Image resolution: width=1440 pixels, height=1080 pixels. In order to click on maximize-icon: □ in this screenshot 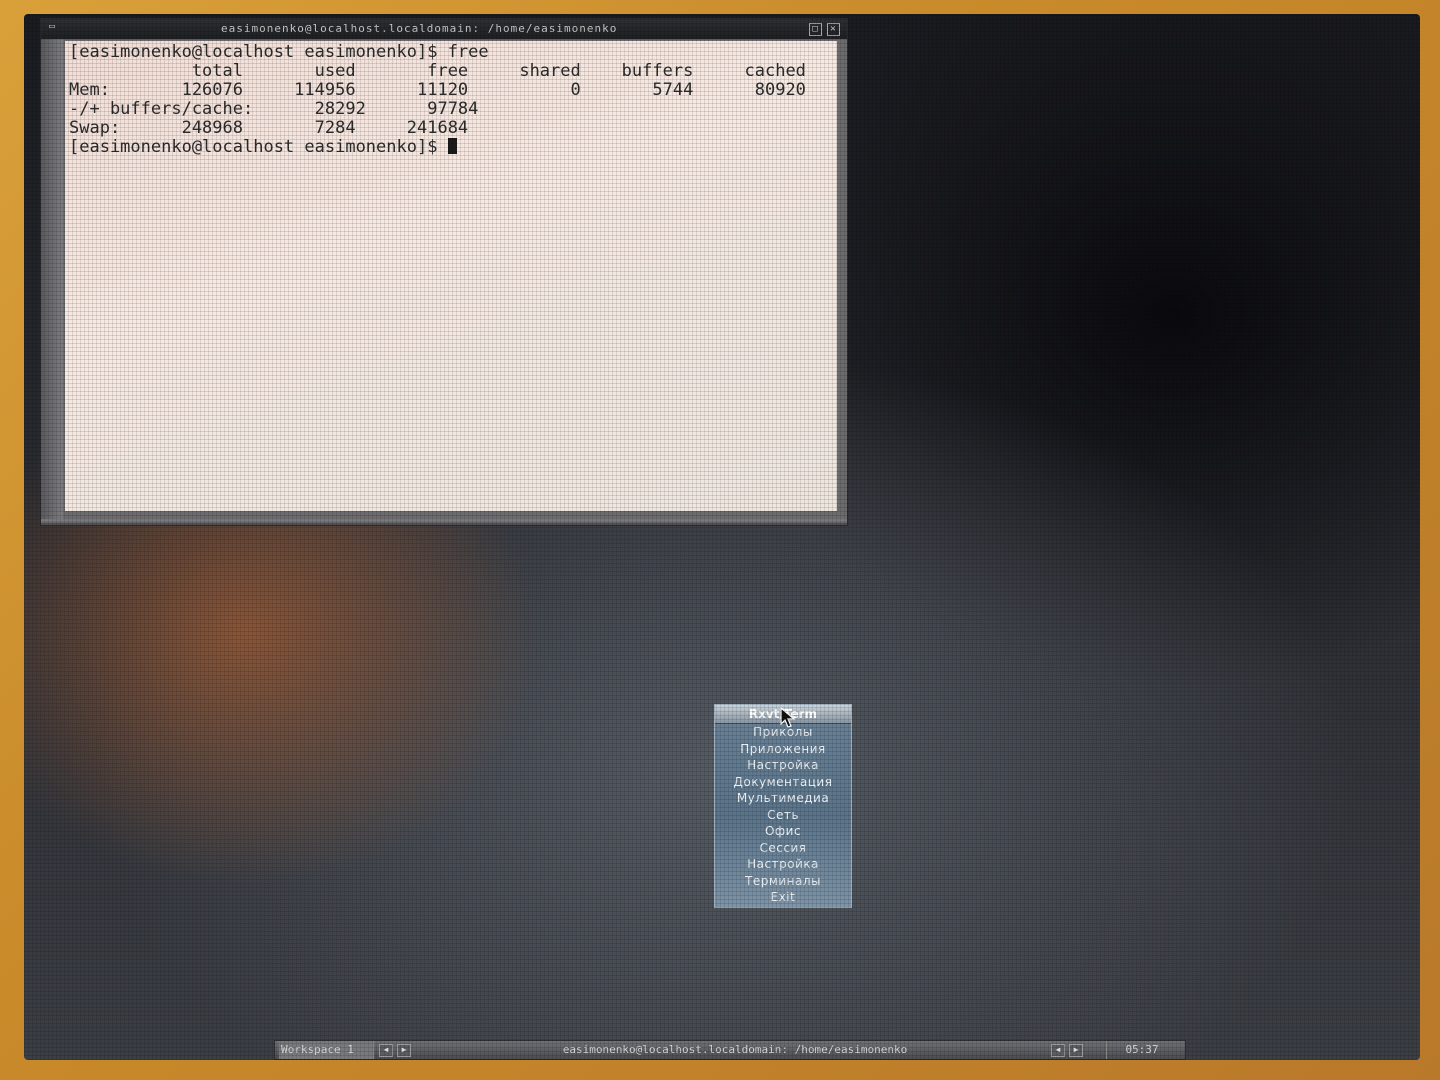, I will do `click(815, 29)`.